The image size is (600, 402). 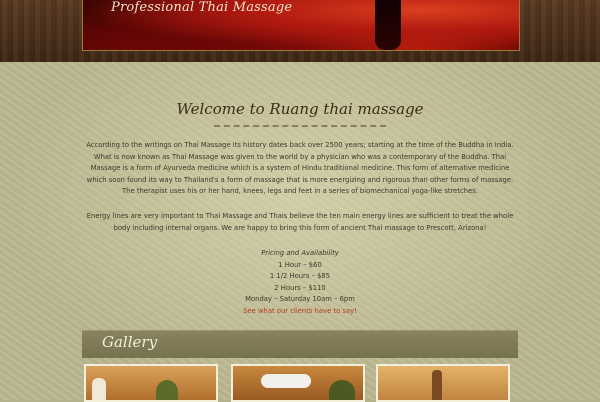 I want to click on price-line: 1 1/2 Hours – $85, so click(x=300, y=276).